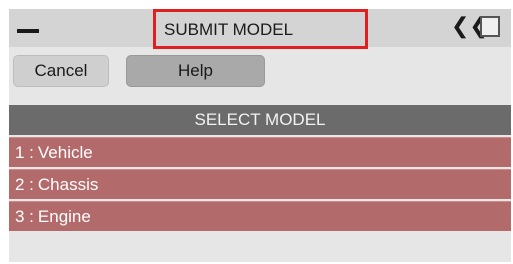 Image resolution: width=513 pixels, height=264 pixels. Describe the element at coordinates (260, 120) in the screenshot. I see `select-model-header: SELECT MODEL` at that location.